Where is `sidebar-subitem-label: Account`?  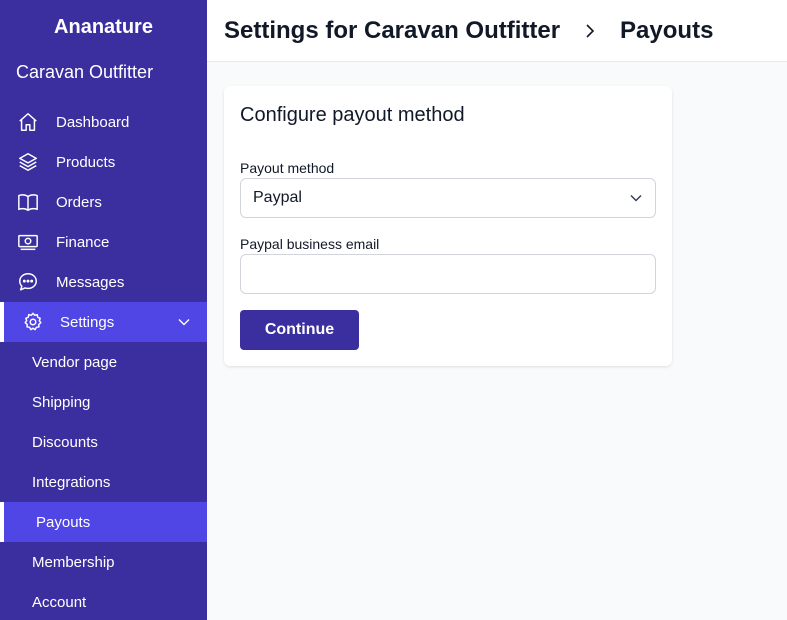 sidebar-subitem-label: Account is located at coordinates (59, 602).